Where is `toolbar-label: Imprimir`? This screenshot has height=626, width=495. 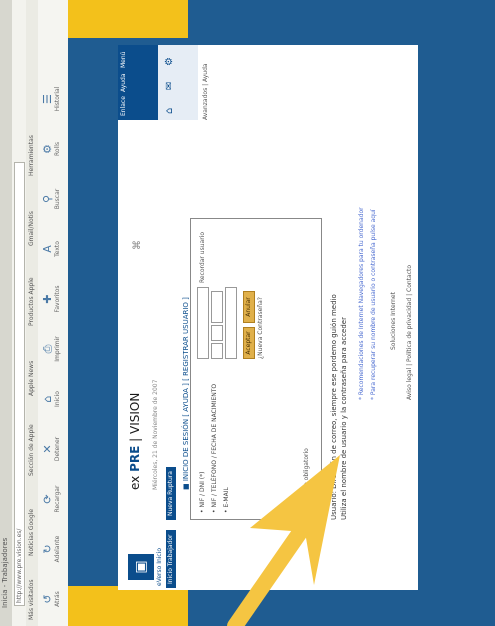 toolbar-label: Imprimir is located at coordinates (57, 349).